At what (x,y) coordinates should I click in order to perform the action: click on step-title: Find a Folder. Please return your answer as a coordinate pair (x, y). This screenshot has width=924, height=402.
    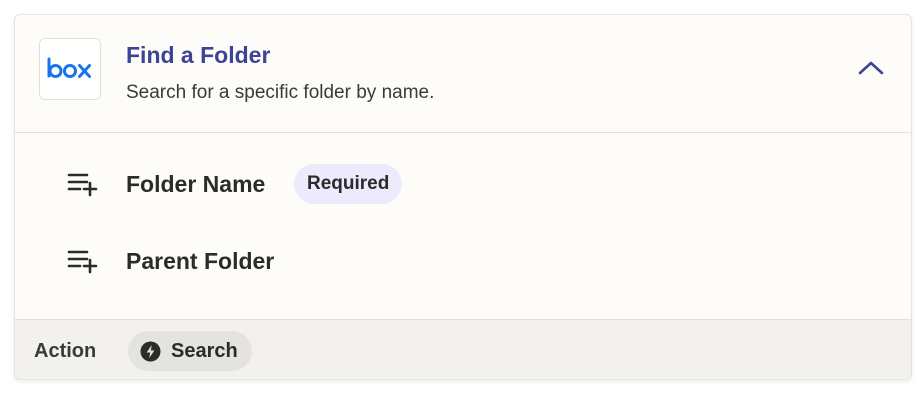
    Looking at the image, I should click on (198, 55).